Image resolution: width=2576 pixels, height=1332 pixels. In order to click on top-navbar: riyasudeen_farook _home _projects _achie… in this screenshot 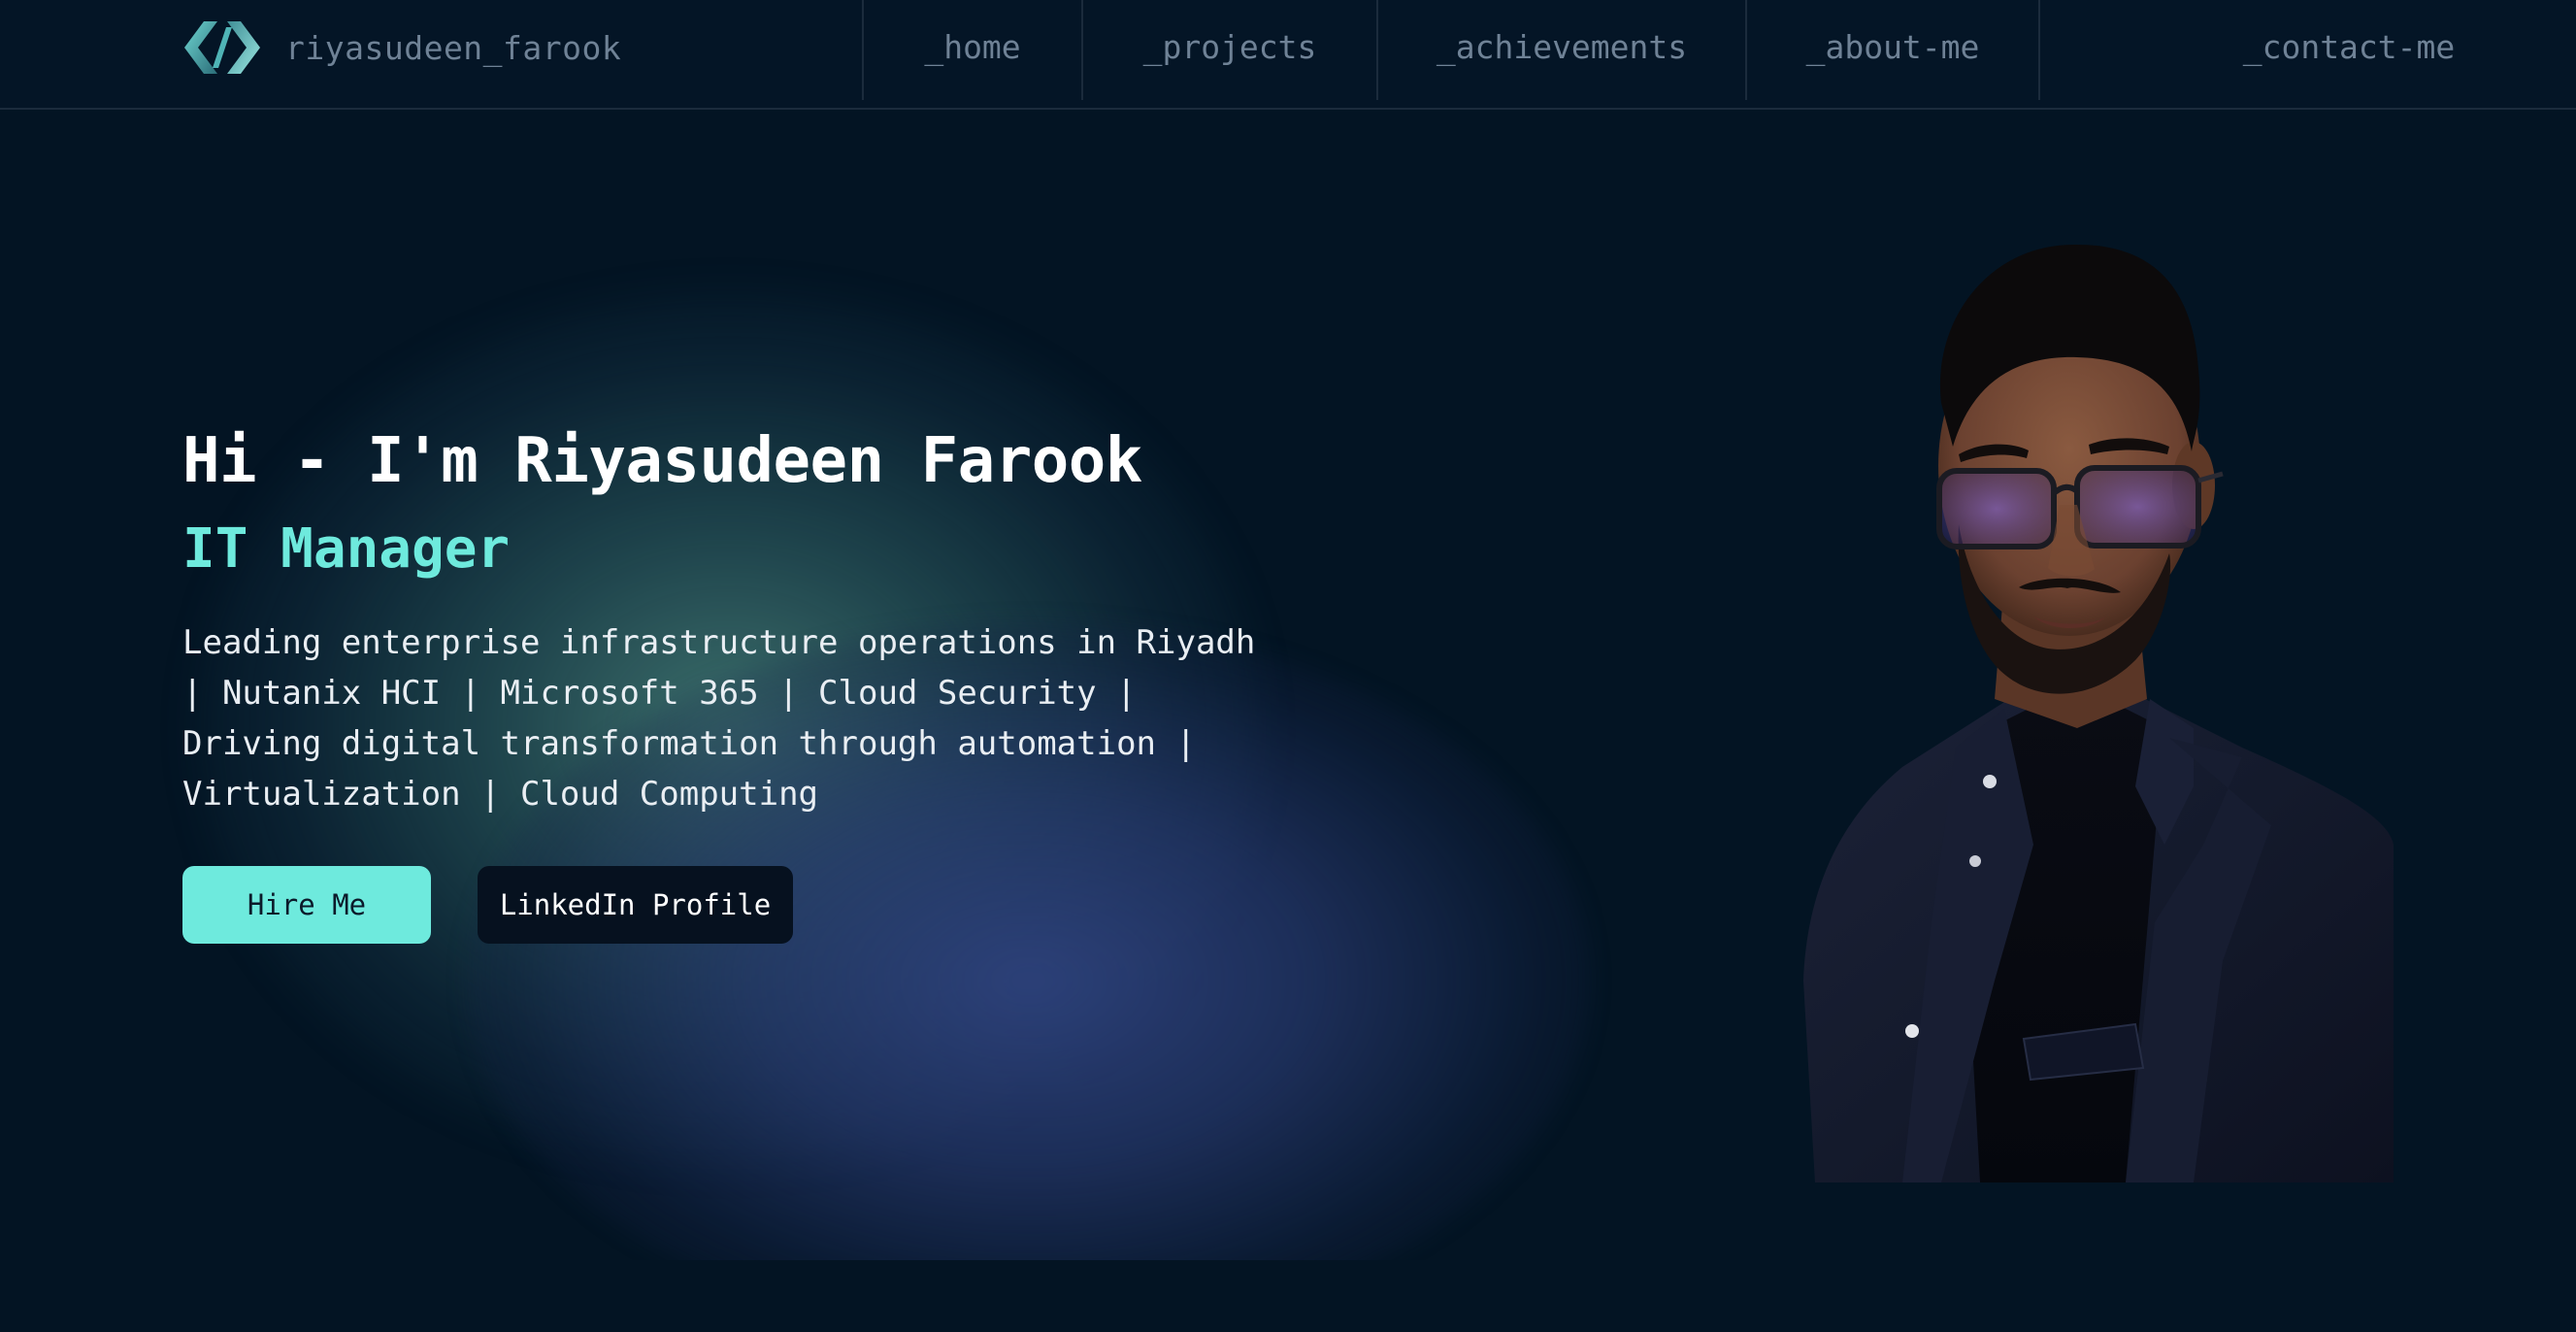, I will do `click(1288, 55)`.